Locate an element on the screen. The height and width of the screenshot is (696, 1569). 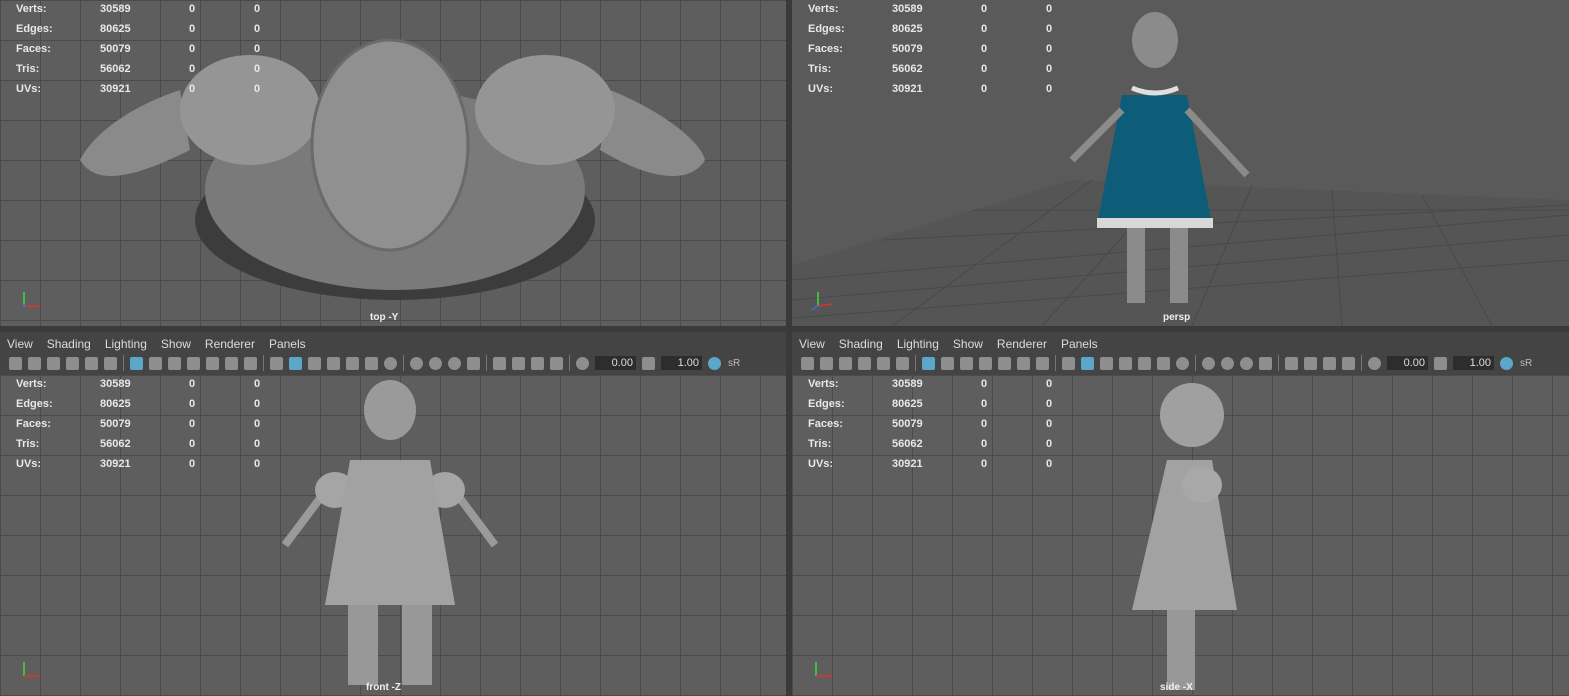
camera-label-persp: persp is located at coordinates (1177, 317).